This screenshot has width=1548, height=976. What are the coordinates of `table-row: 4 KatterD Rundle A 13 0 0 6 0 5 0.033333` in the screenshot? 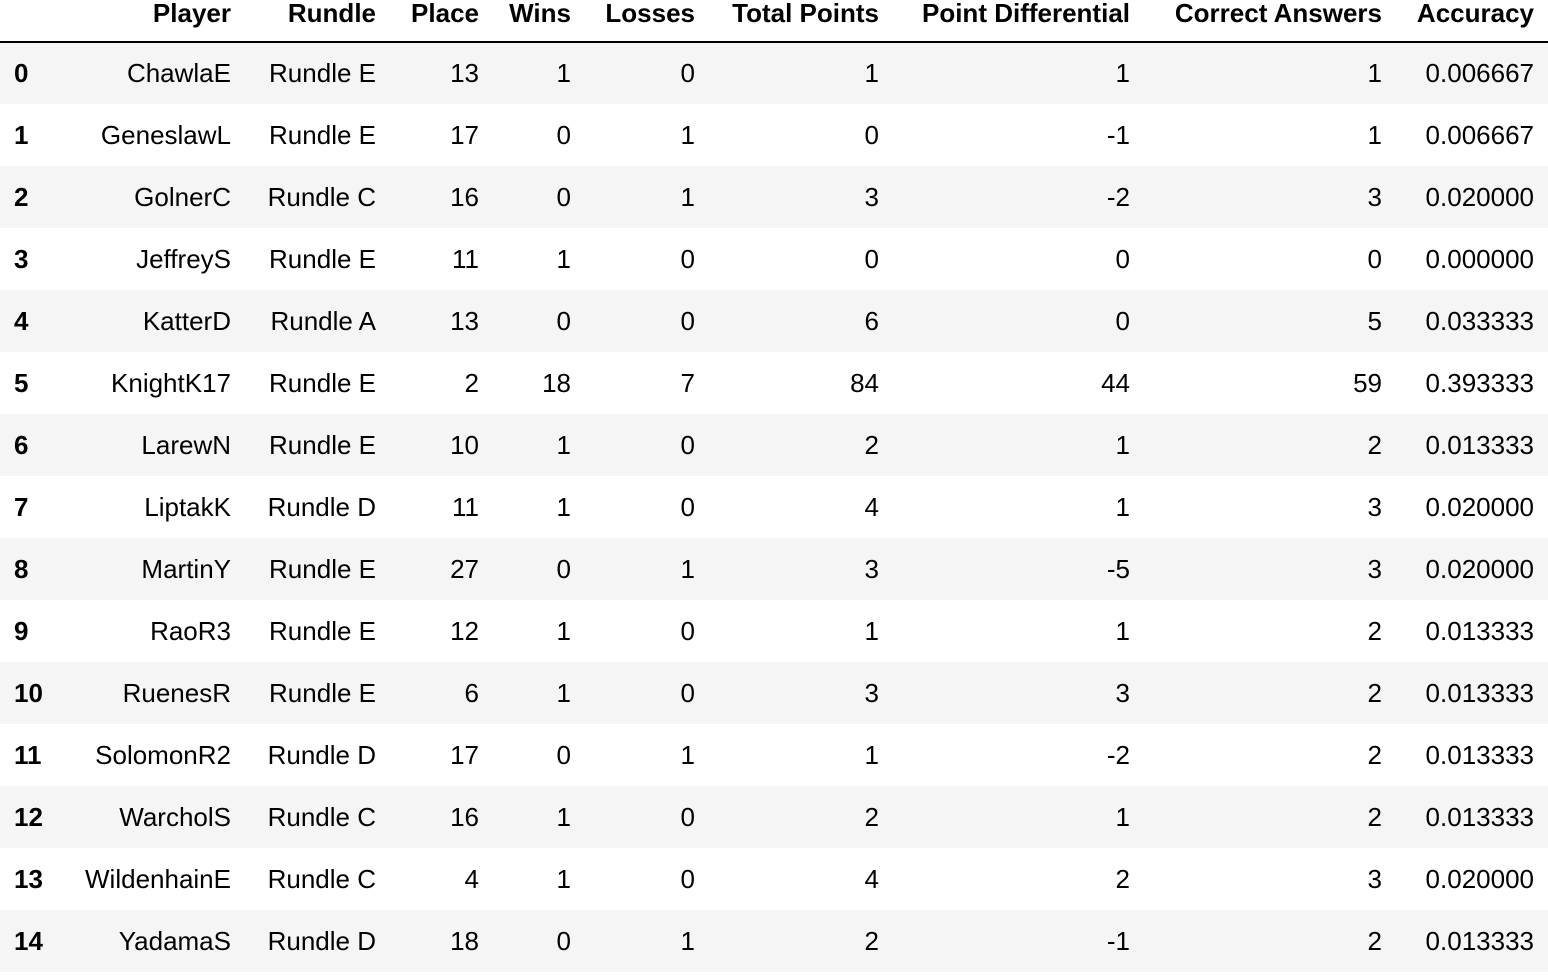 It's located at (774, 321).